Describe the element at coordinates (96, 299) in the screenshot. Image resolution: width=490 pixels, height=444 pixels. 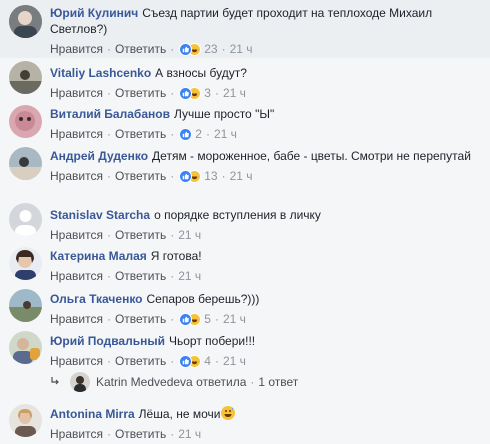
I see `comment-author: Ольга Ткаченко` at that location.